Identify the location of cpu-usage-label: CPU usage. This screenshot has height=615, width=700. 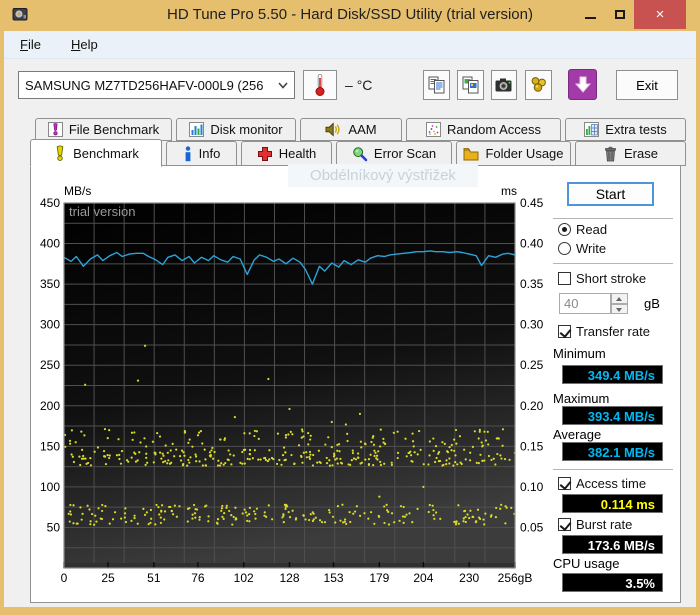
(586, 563).